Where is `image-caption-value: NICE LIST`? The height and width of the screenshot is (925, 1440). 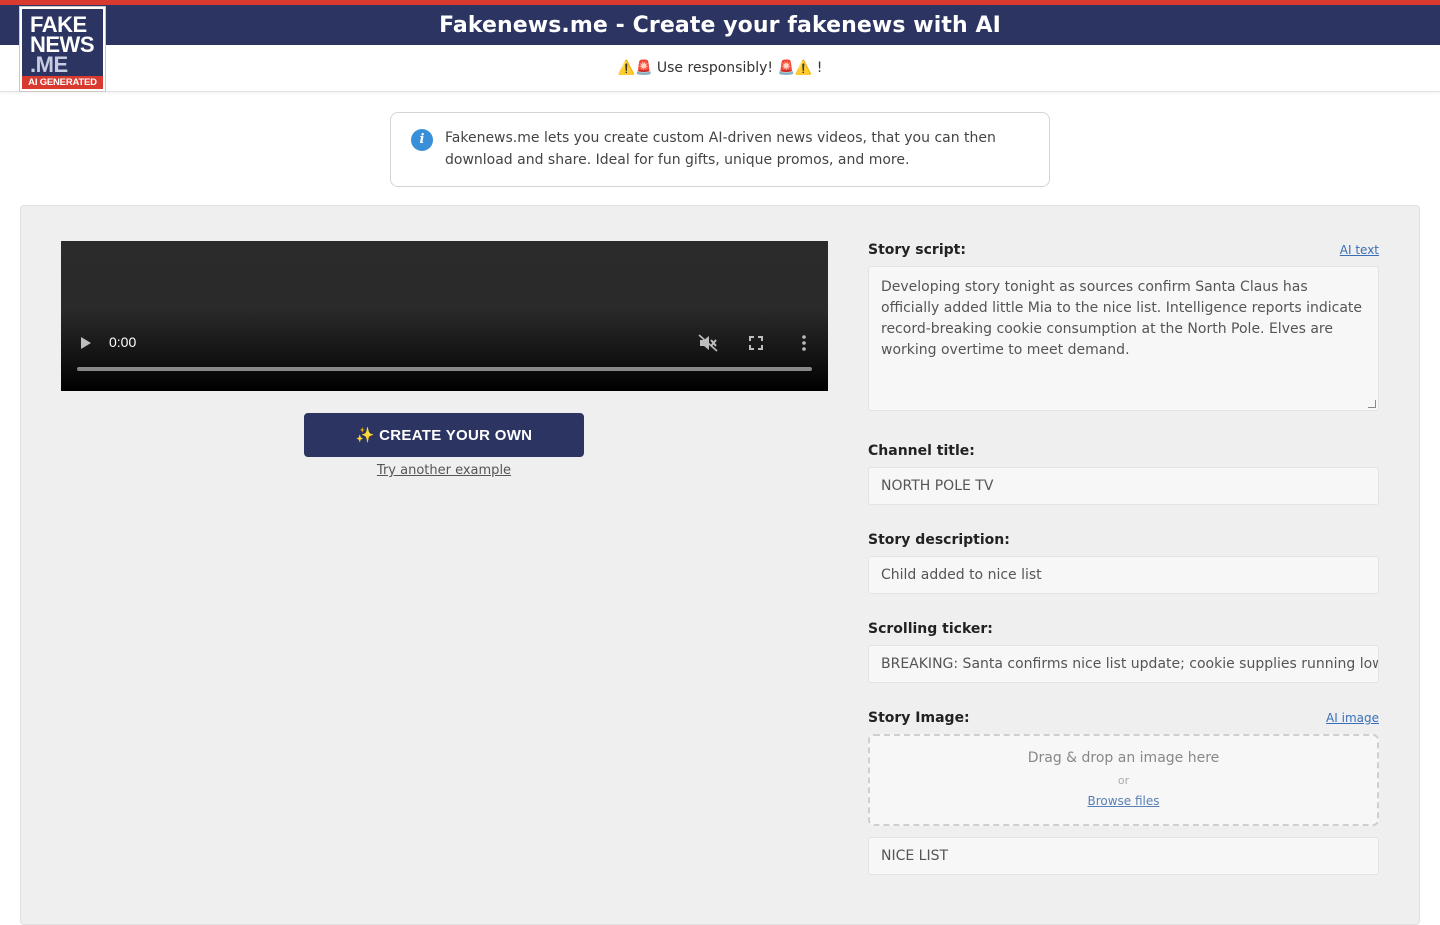
image-caption-value: NICE LIST is located at coordinates (915, 856).